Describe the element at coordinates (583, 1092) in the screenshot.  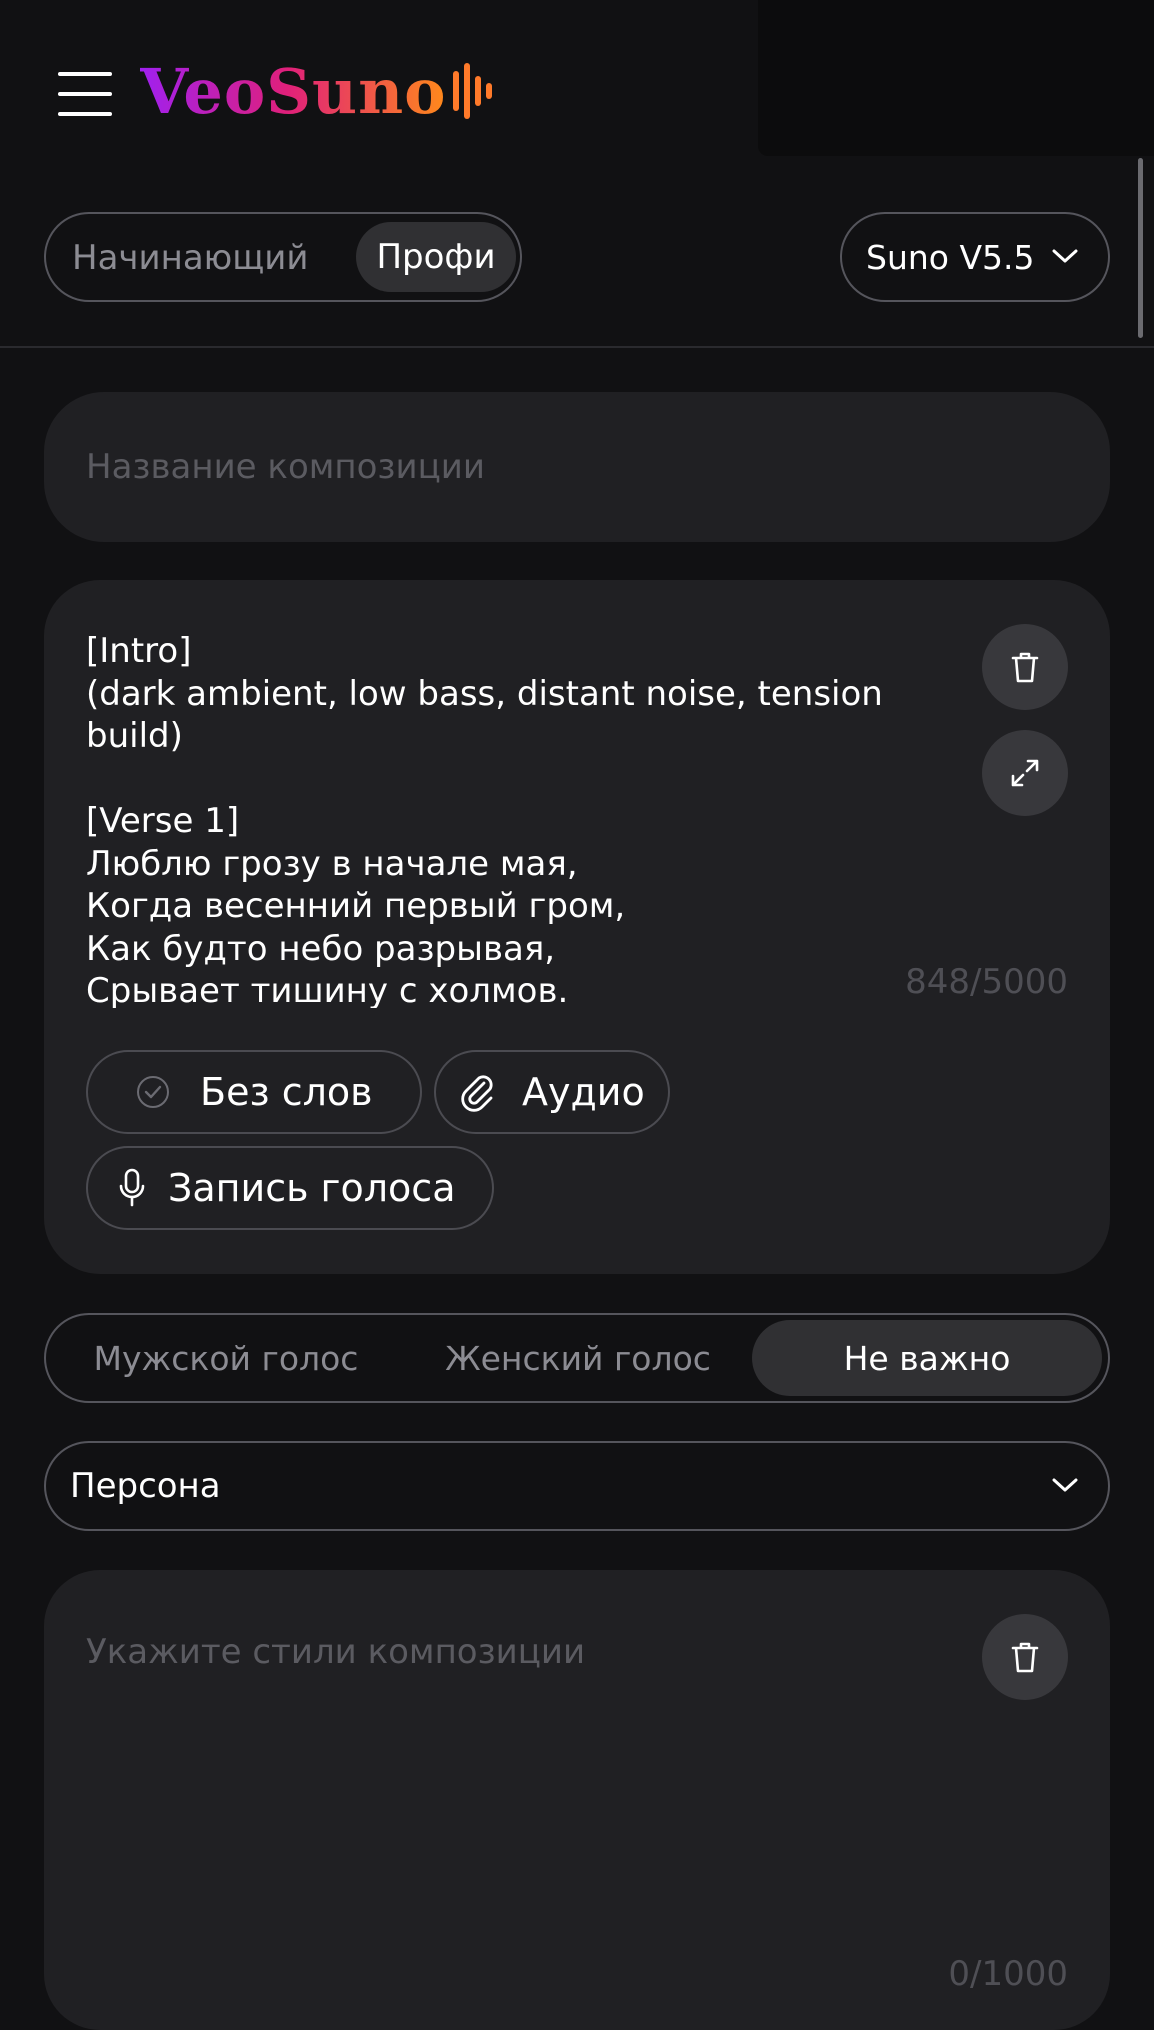
I see `audio-chip-label: Аудио` at that location.